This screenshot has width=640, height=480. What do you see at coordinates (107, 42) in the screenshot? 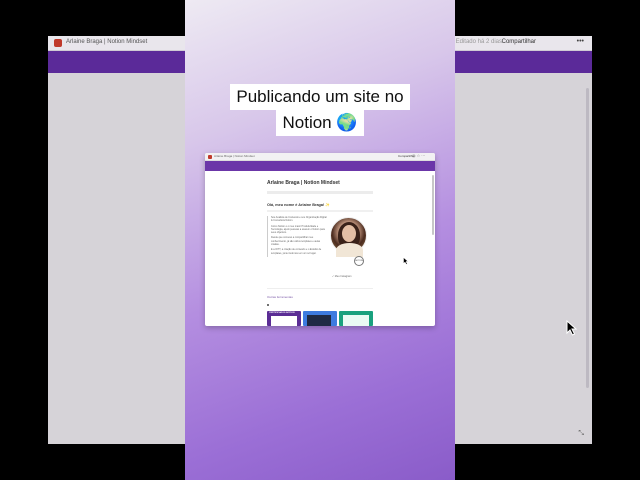
I see `bg-window-title: Arlaine Braga | Notion Mindset` at bounding box center [107, 42].